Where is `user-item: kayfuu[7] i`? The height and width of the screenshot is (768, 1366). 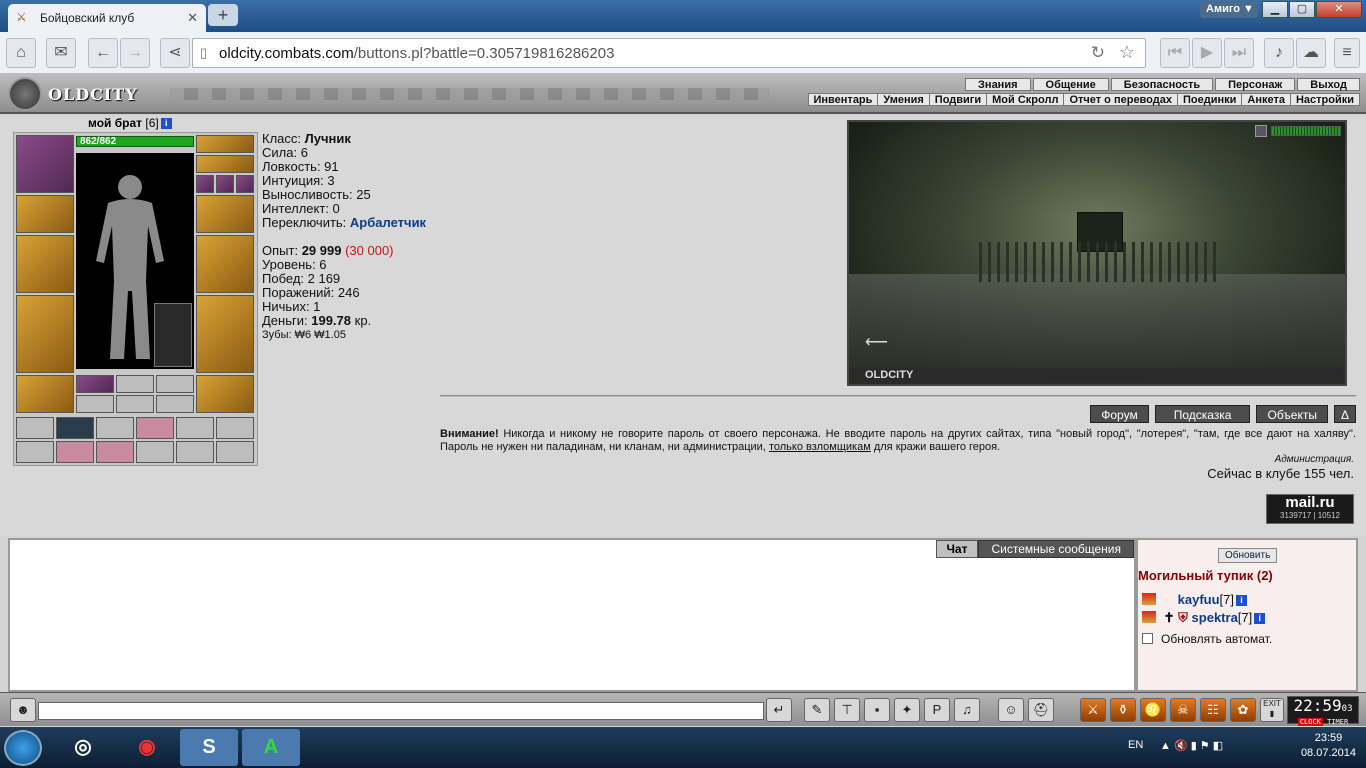
user-item: kayfuu[7] i is located at coordinates (1194, 599).